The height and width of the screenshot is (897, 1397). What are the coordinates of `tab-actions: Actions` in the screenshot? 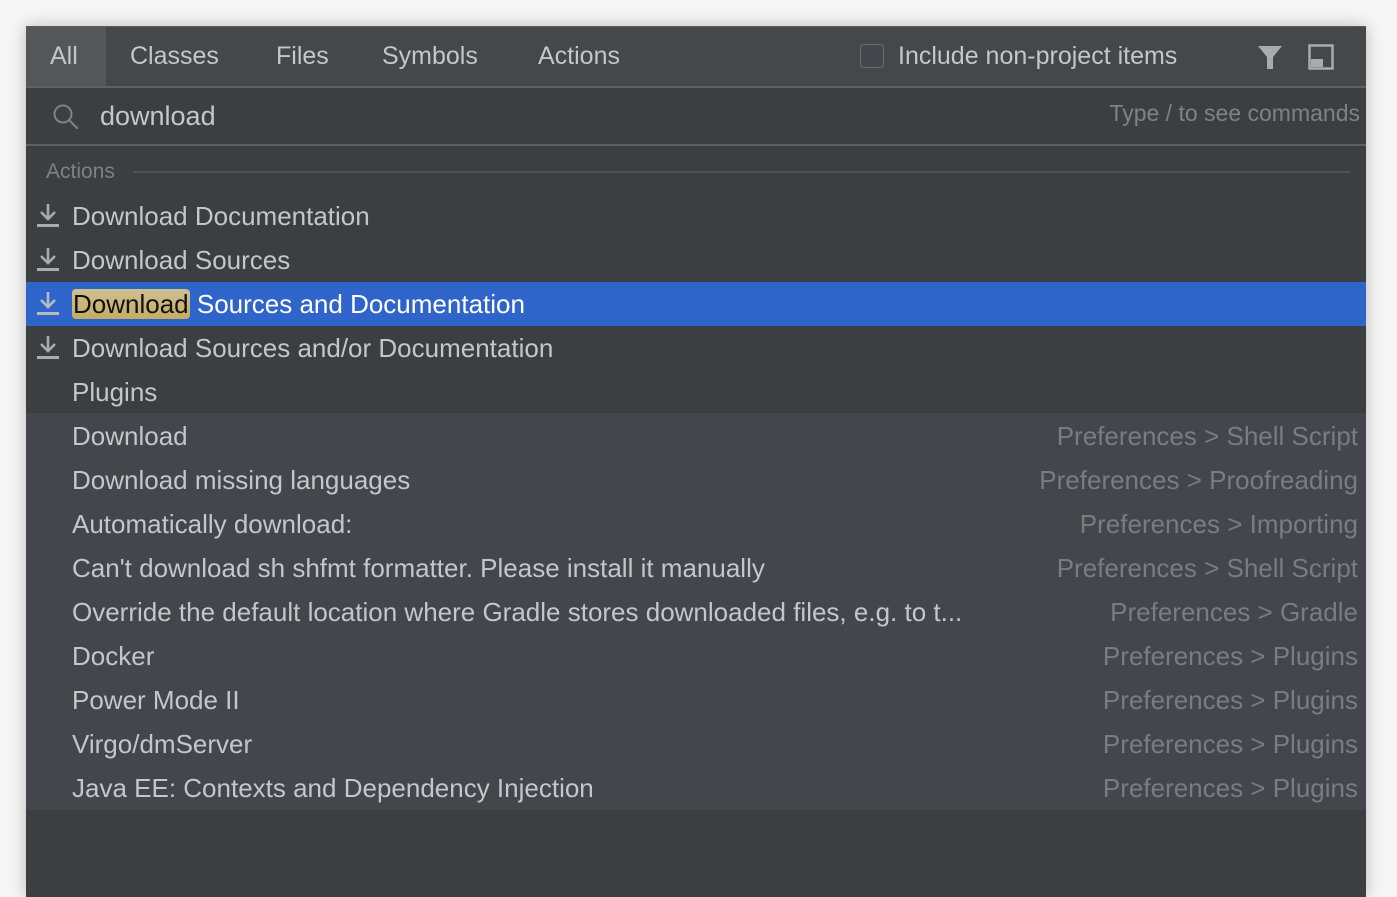 It's located at (579, 56).